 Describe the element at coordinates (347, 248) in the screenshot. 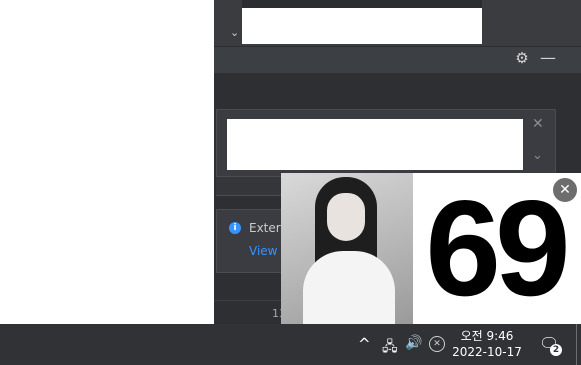

I see `popup-photo` at that location.